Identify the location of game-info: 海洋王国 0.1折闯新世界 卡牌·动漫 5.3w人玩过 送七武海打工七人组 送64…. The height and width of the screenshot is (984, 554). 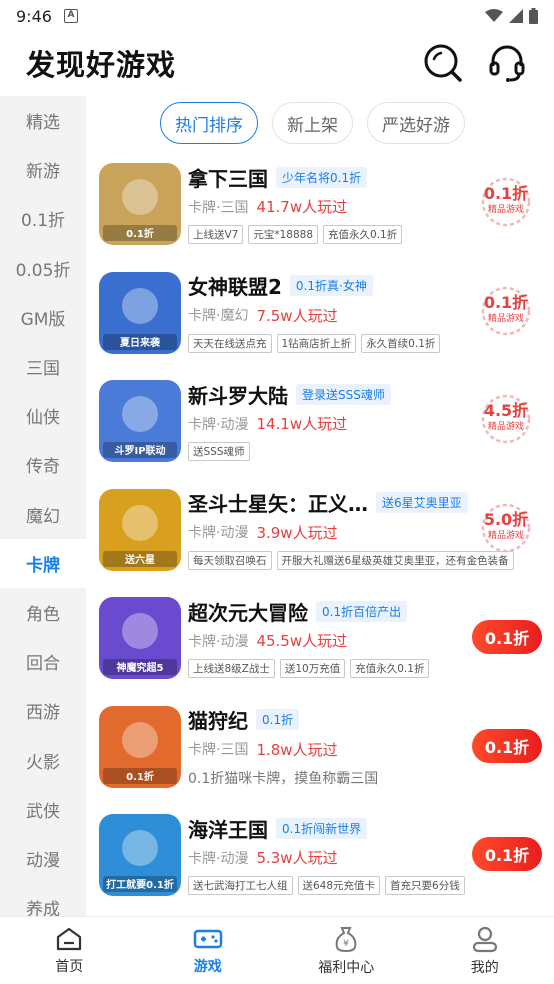
(328, 854).